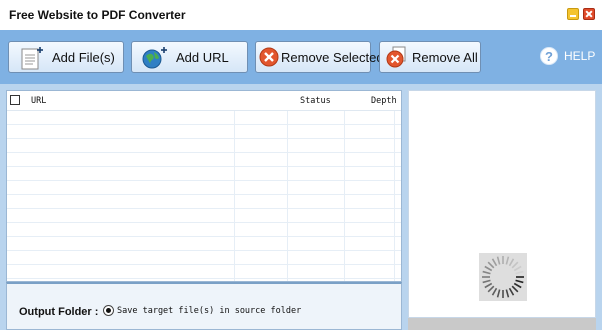 The image size is (602, 330). What do you see at coordinates (503, 277) in the screenshot?
I see `loading-spinner-icon` at bounding box center [503, 277].